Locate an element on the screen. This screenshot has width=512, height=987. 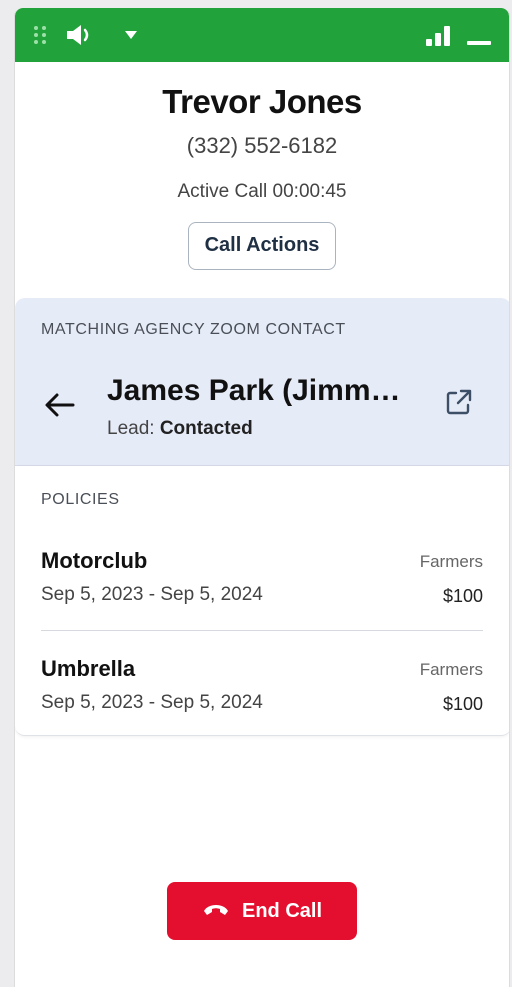
end-call-label: End Call is located at coordinates (281, 910).